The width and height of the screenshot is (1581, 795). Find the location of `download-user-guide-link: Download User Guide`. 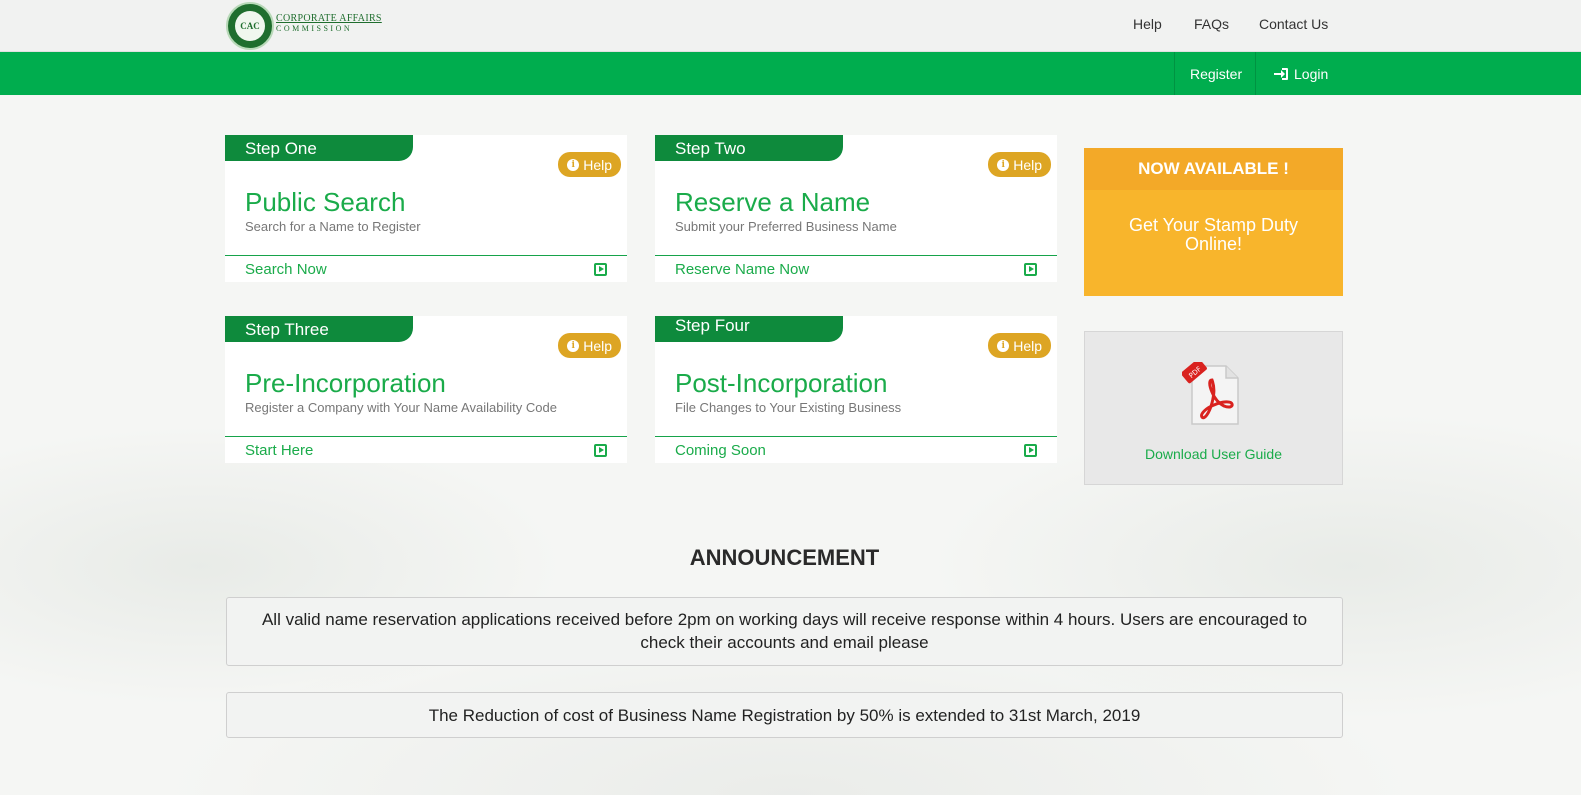

download-user-guide-link: Download User Guide is located at coordinates (1213, 454).